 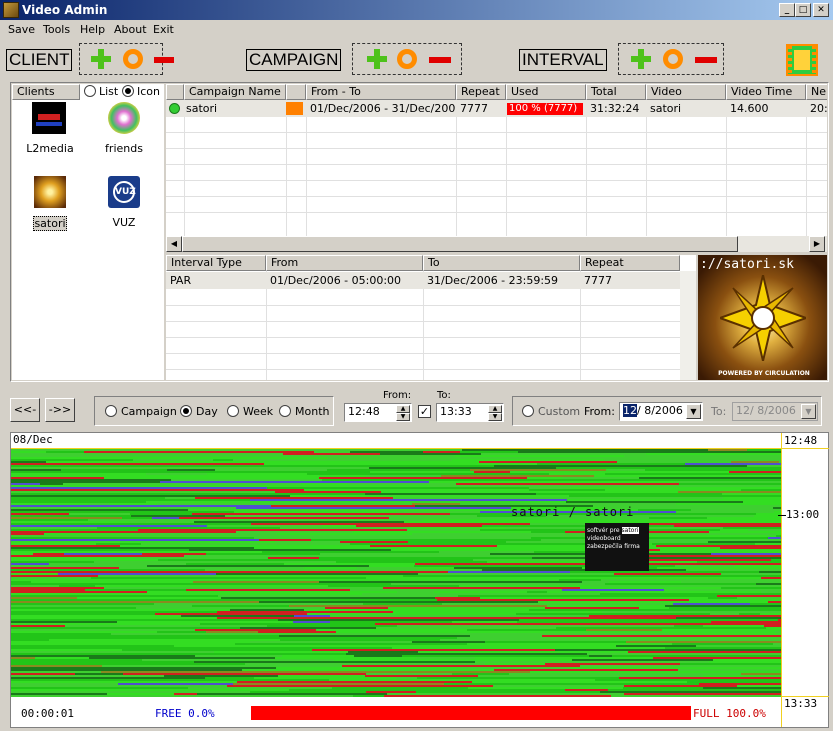 What do you see at coordinates (693, 411) in the screenshot?
I see `custom-from-dropdown-icon: ▼` at bounding box center [693, 411].